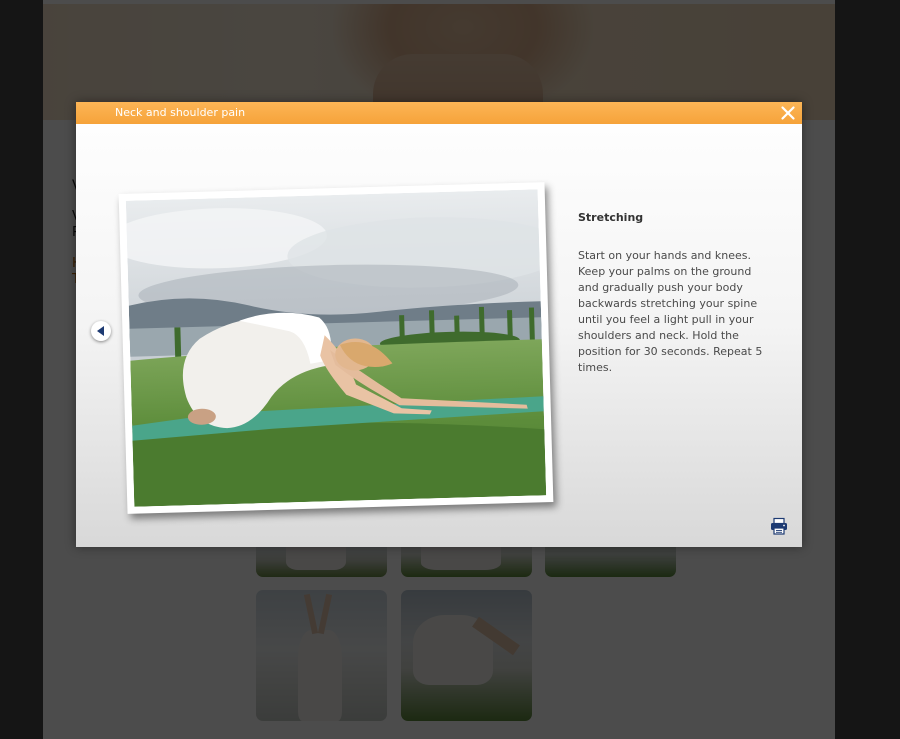  I want to click on exercise-heading: Stretching, so click(611, 217).